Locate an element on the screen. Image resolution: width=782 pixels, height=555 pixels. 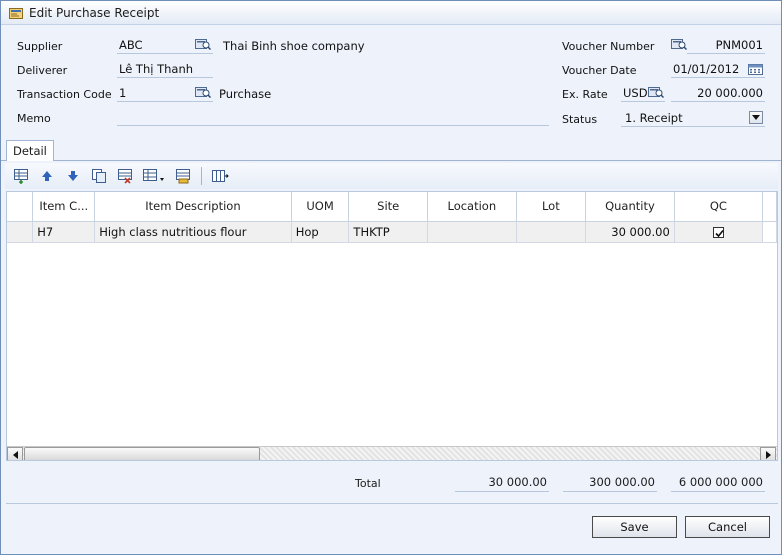
cell-item-description: High class nutritious flour is located at coordinates (193, 232).